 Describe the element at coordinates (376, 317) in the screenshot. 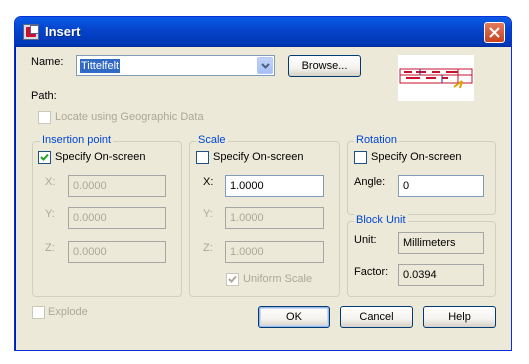

I see `cancel-button: Cancel` at that location.